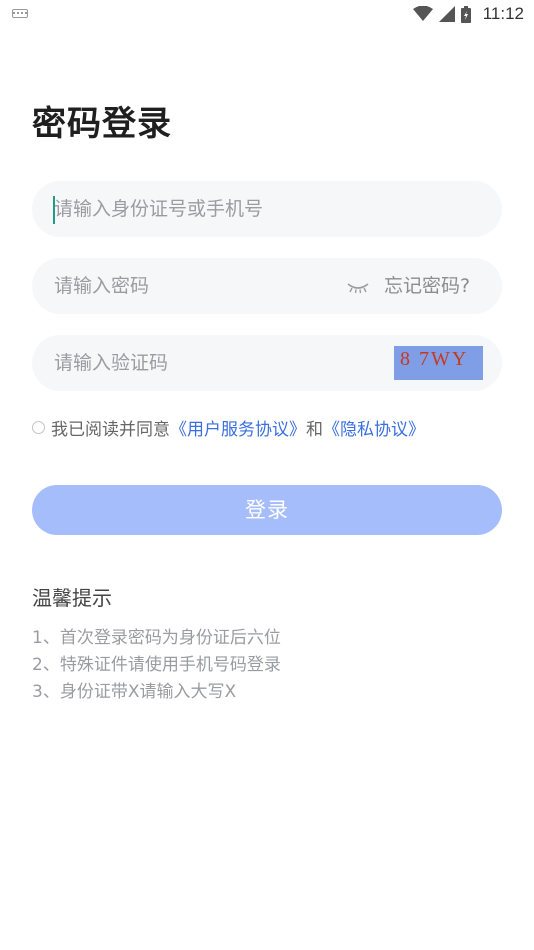 This screenshot has height=950, width=534. Describe the element at coordinates (110, 429) in the screenshot. I see `agreement-text: 我已阅读并同意` at that location.